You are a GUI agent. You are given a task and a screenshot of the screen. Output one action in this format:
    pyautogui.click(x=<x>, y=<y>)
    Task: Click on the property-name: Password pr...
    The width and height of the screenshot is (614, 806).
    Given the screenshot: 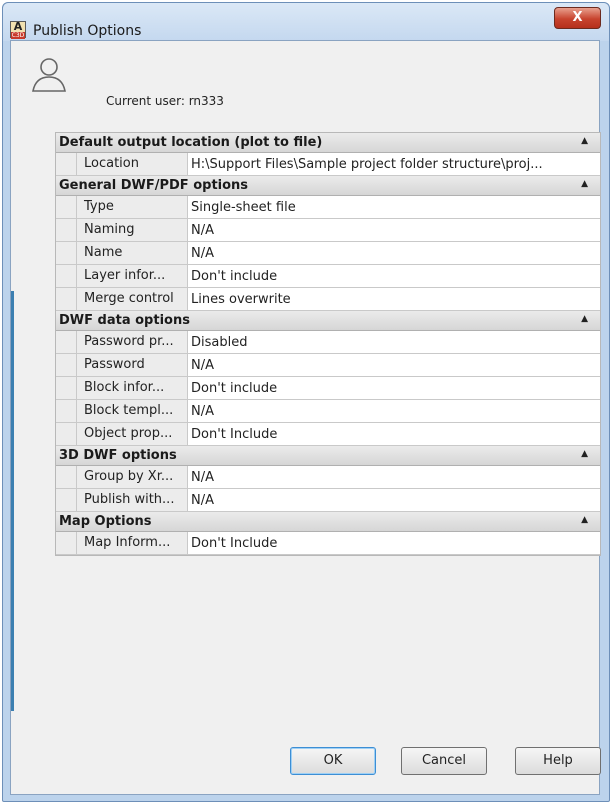 What is the action you would take?
    pyautogui.click(x=132, y=342)
    